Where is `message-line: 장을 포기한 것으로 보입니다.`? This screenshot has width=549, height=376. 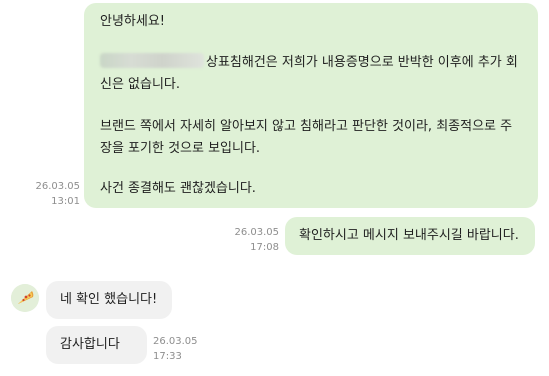 message-line: 장을 포기한 것으로 보입니다. is located at coordinates (180, 148).